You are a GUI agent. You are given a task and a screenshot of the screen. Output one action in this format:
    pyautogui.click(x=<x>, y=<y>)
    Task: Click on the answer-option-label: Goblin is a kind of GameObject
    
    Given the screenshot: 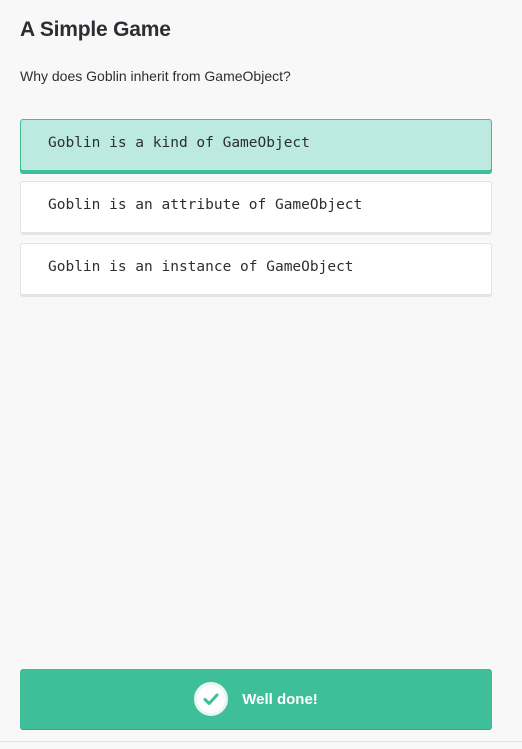 What is the action you would take?
    pyautogui.click(x=179, y=143)
    